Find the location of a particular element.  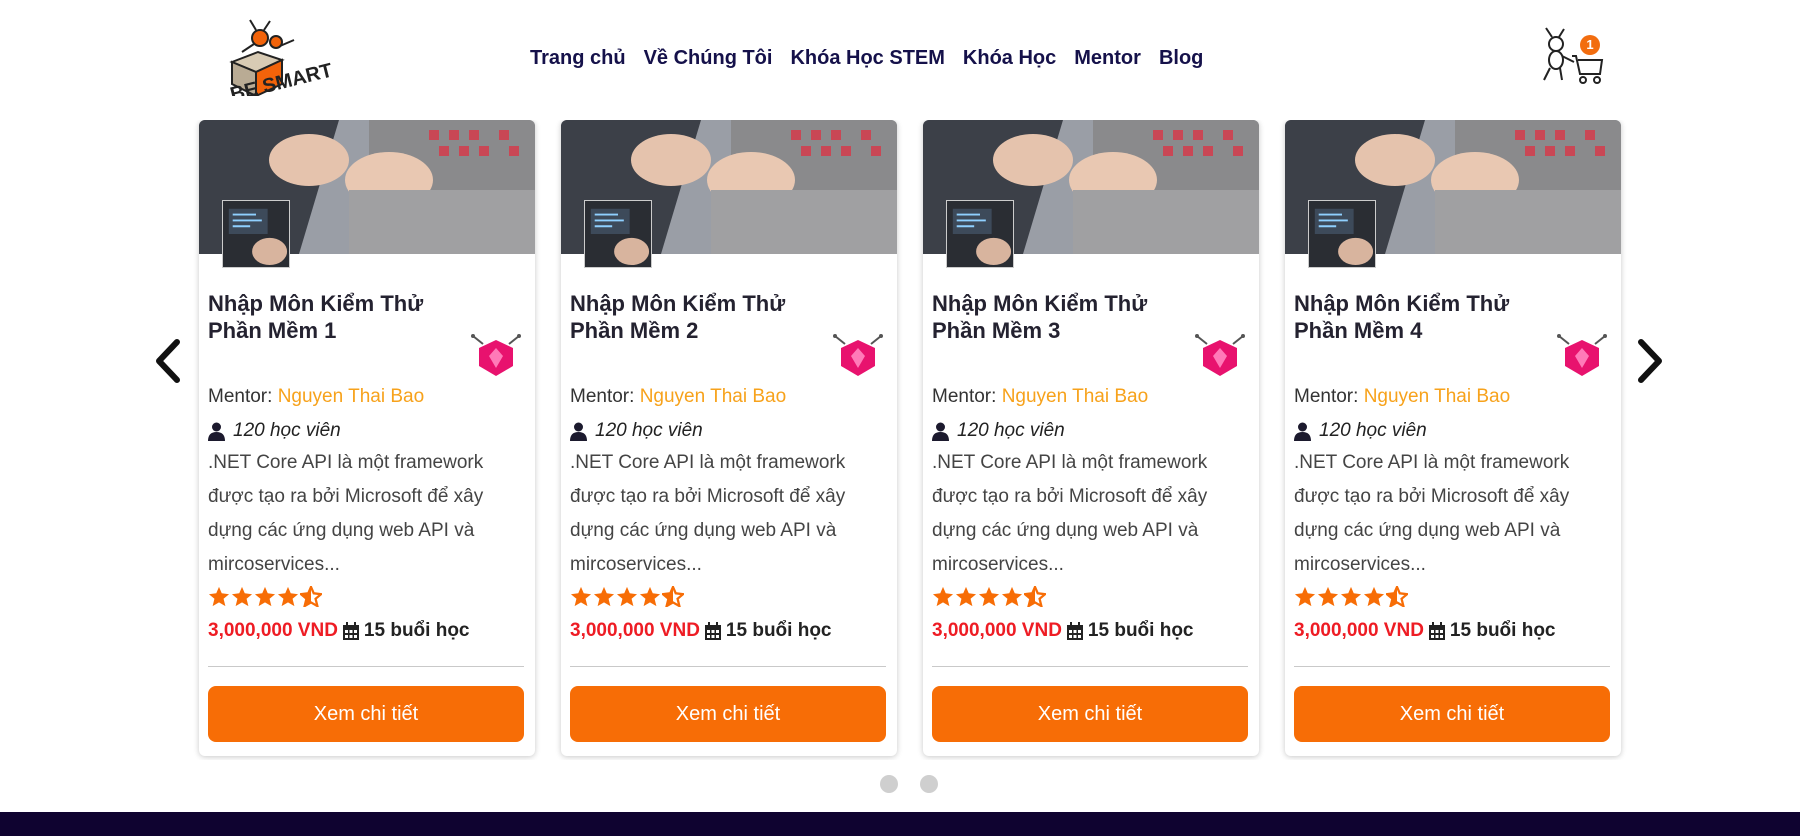

course-title: Nhập Môn Kiểm Thử Phần Mềm 2 is located at coordinates (695, 317).